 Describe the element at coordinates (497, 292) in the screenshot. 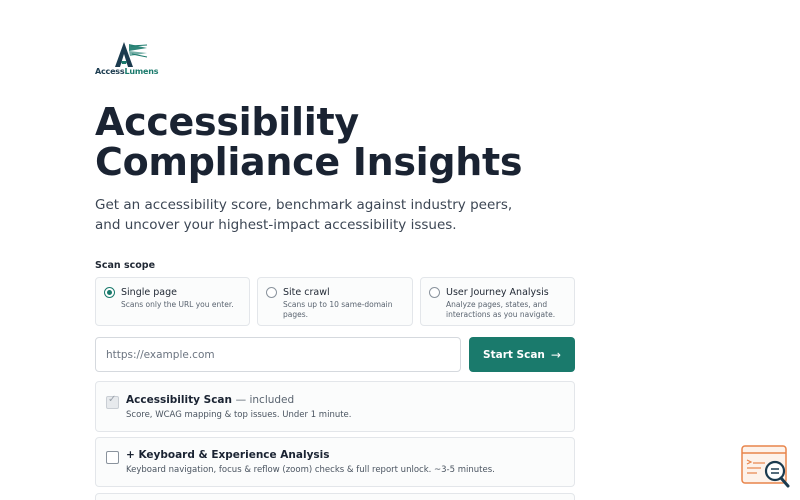

I see `scope-option-title: User Journey Analysis` at that location.